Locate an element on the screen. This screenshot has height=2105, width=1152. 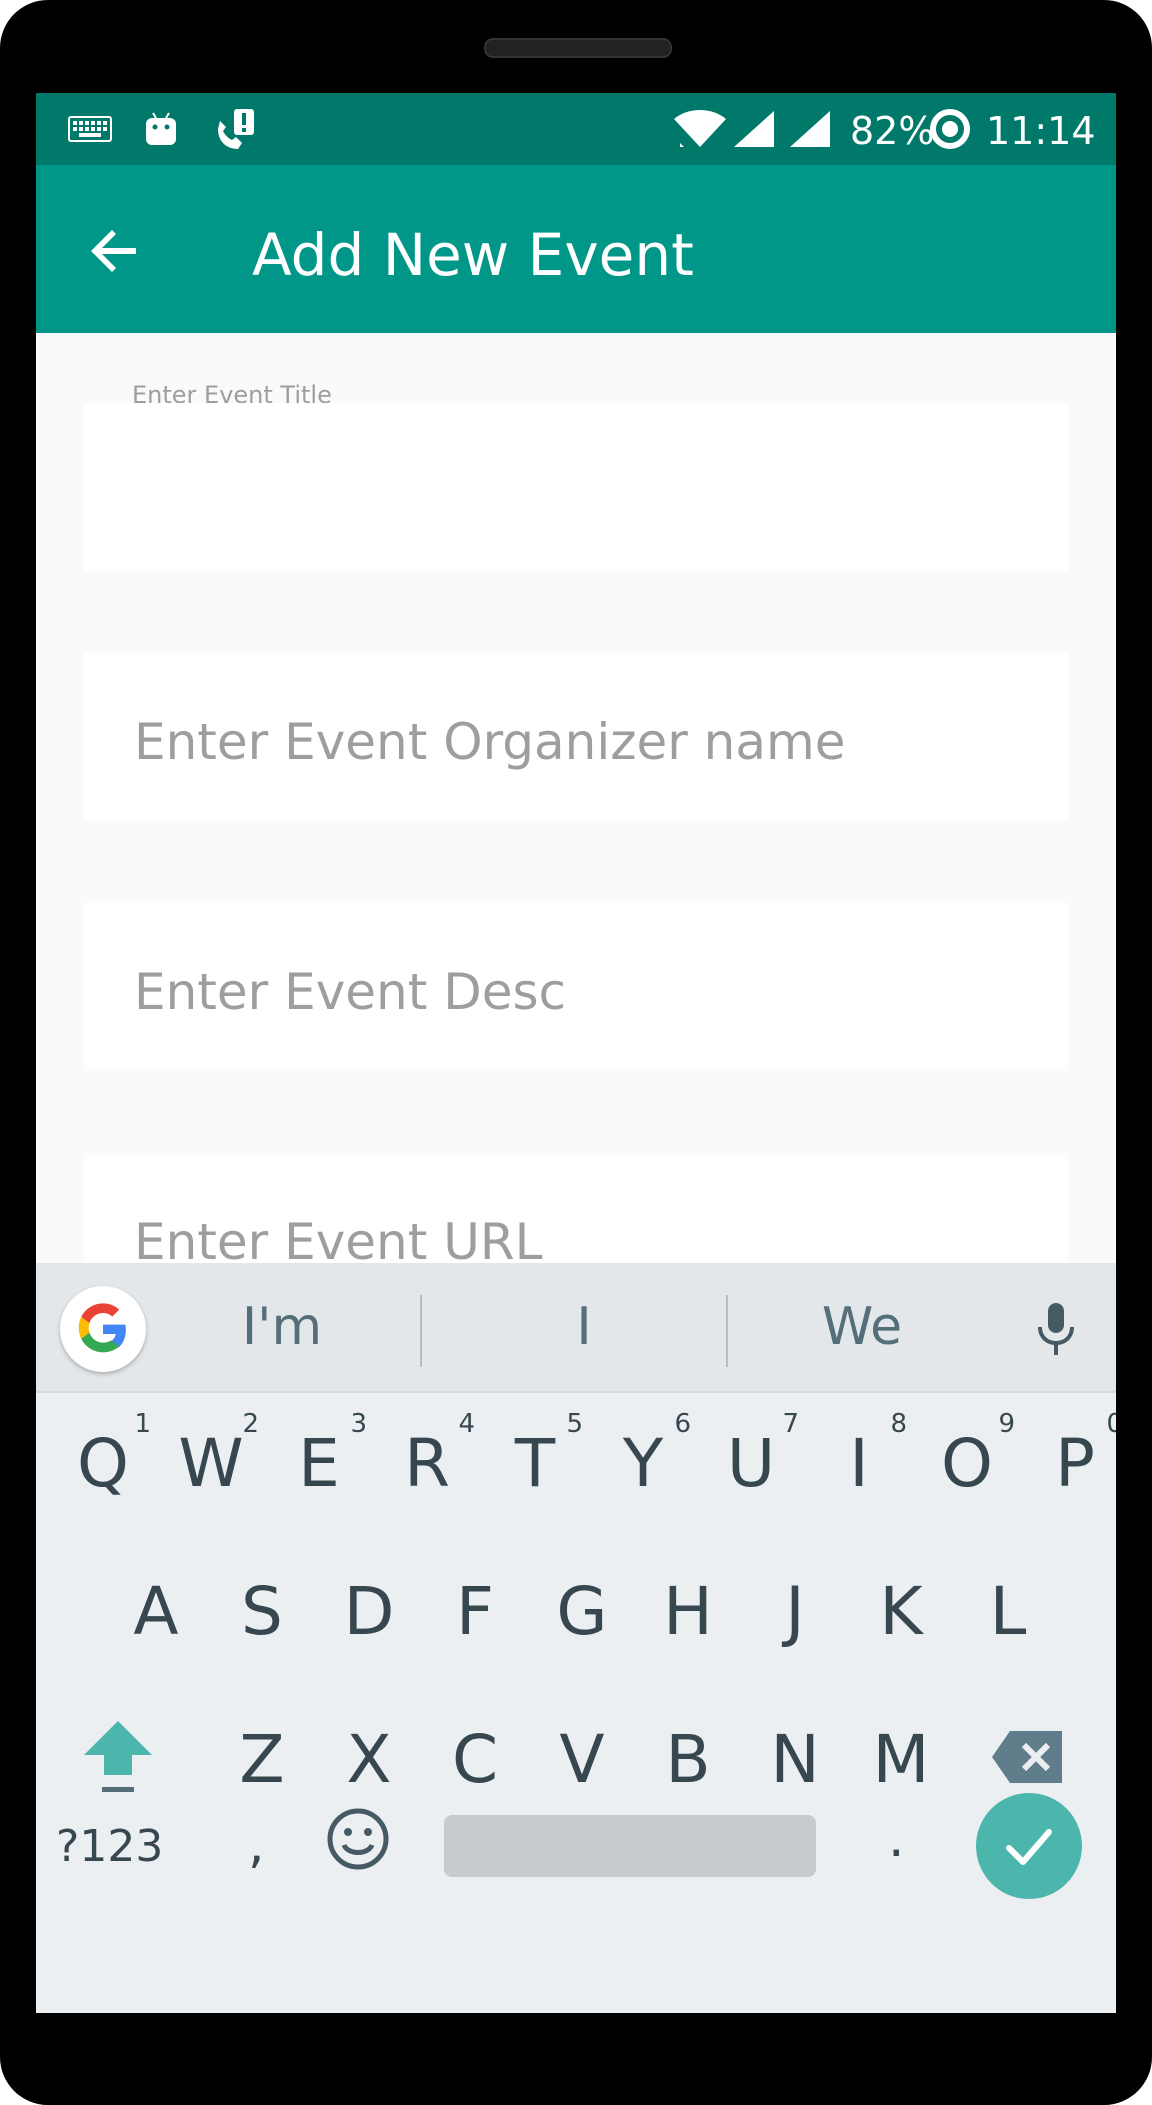
key-f: F is located at coordinates (475, 1615).